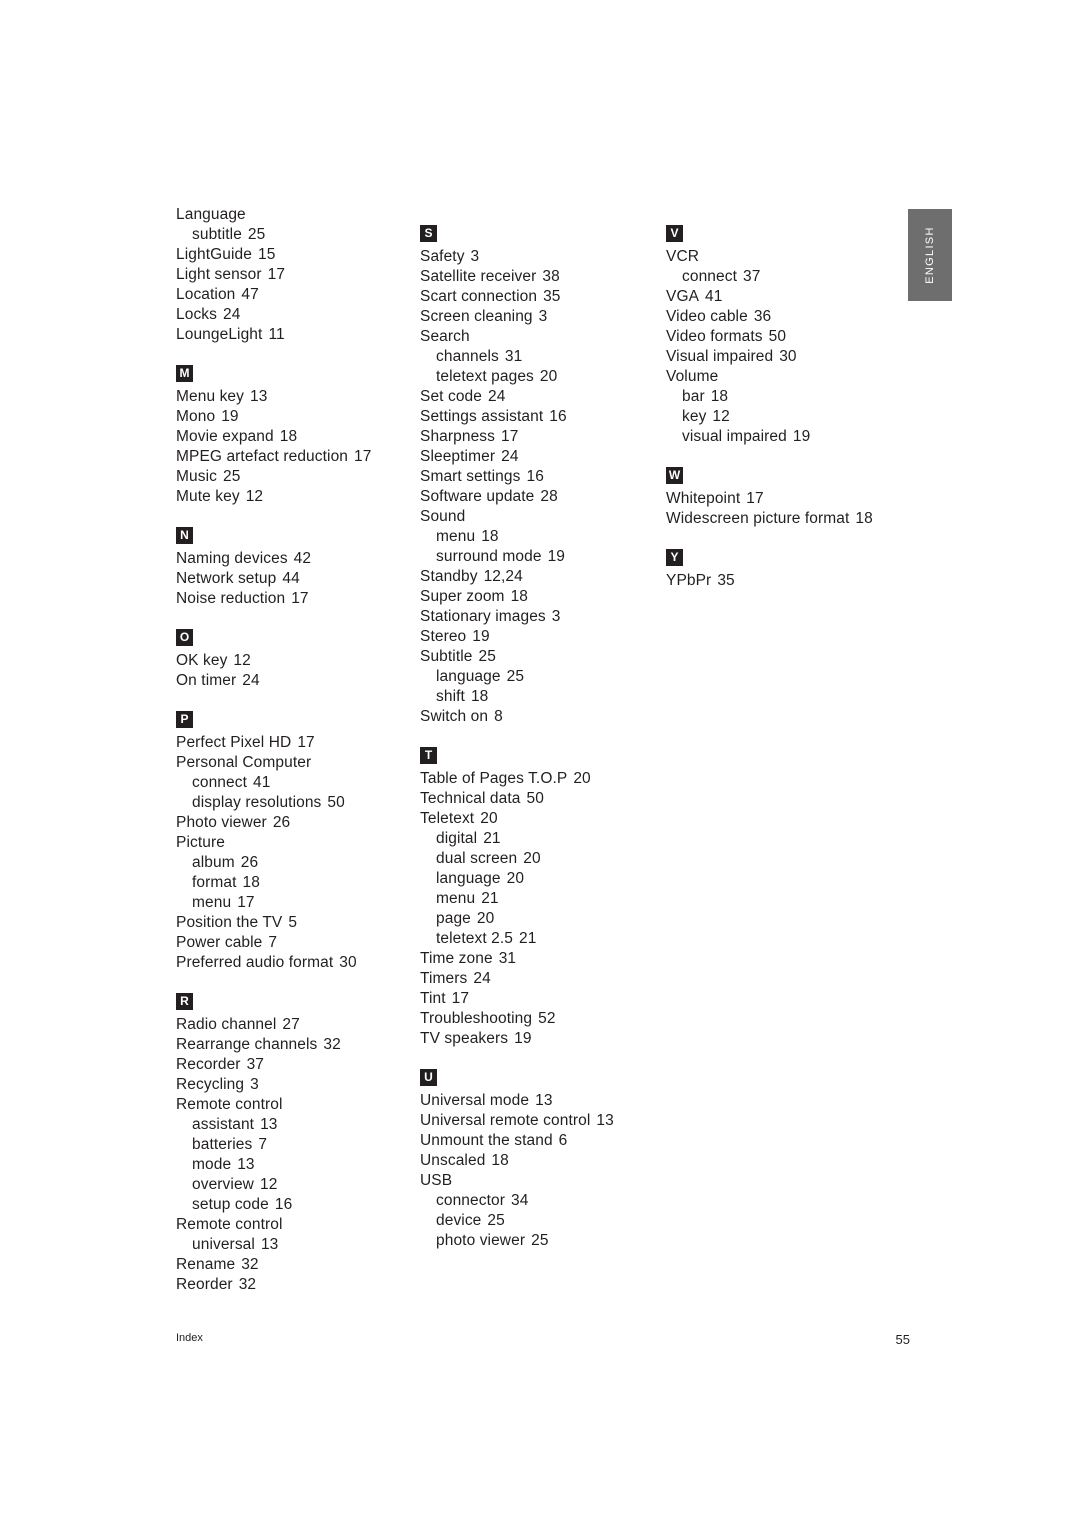 Image resolution: width=1080 pixels, height=1528 pixels. I want to click on index-entry-text: mode, so click(212, 1164).